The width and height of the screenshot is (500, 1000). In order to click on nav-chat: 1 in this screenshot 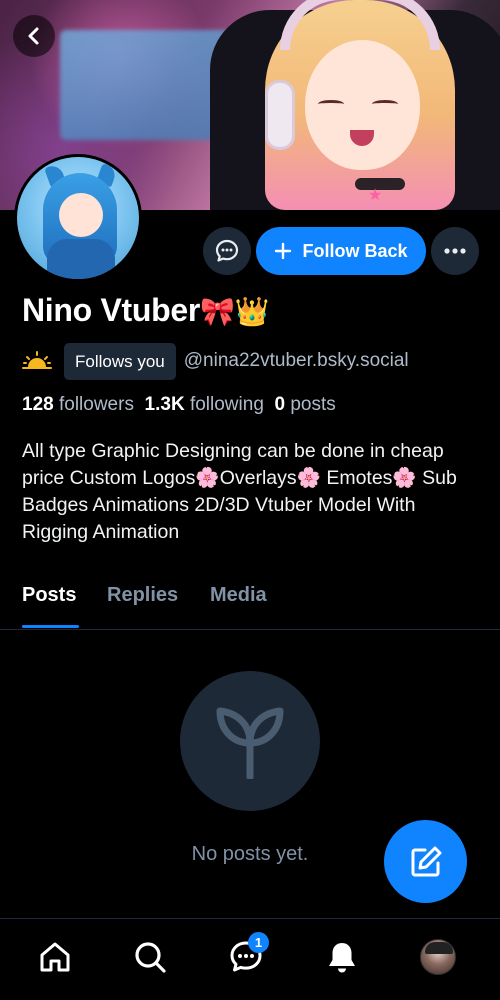, I will do `click(247, 954)`.